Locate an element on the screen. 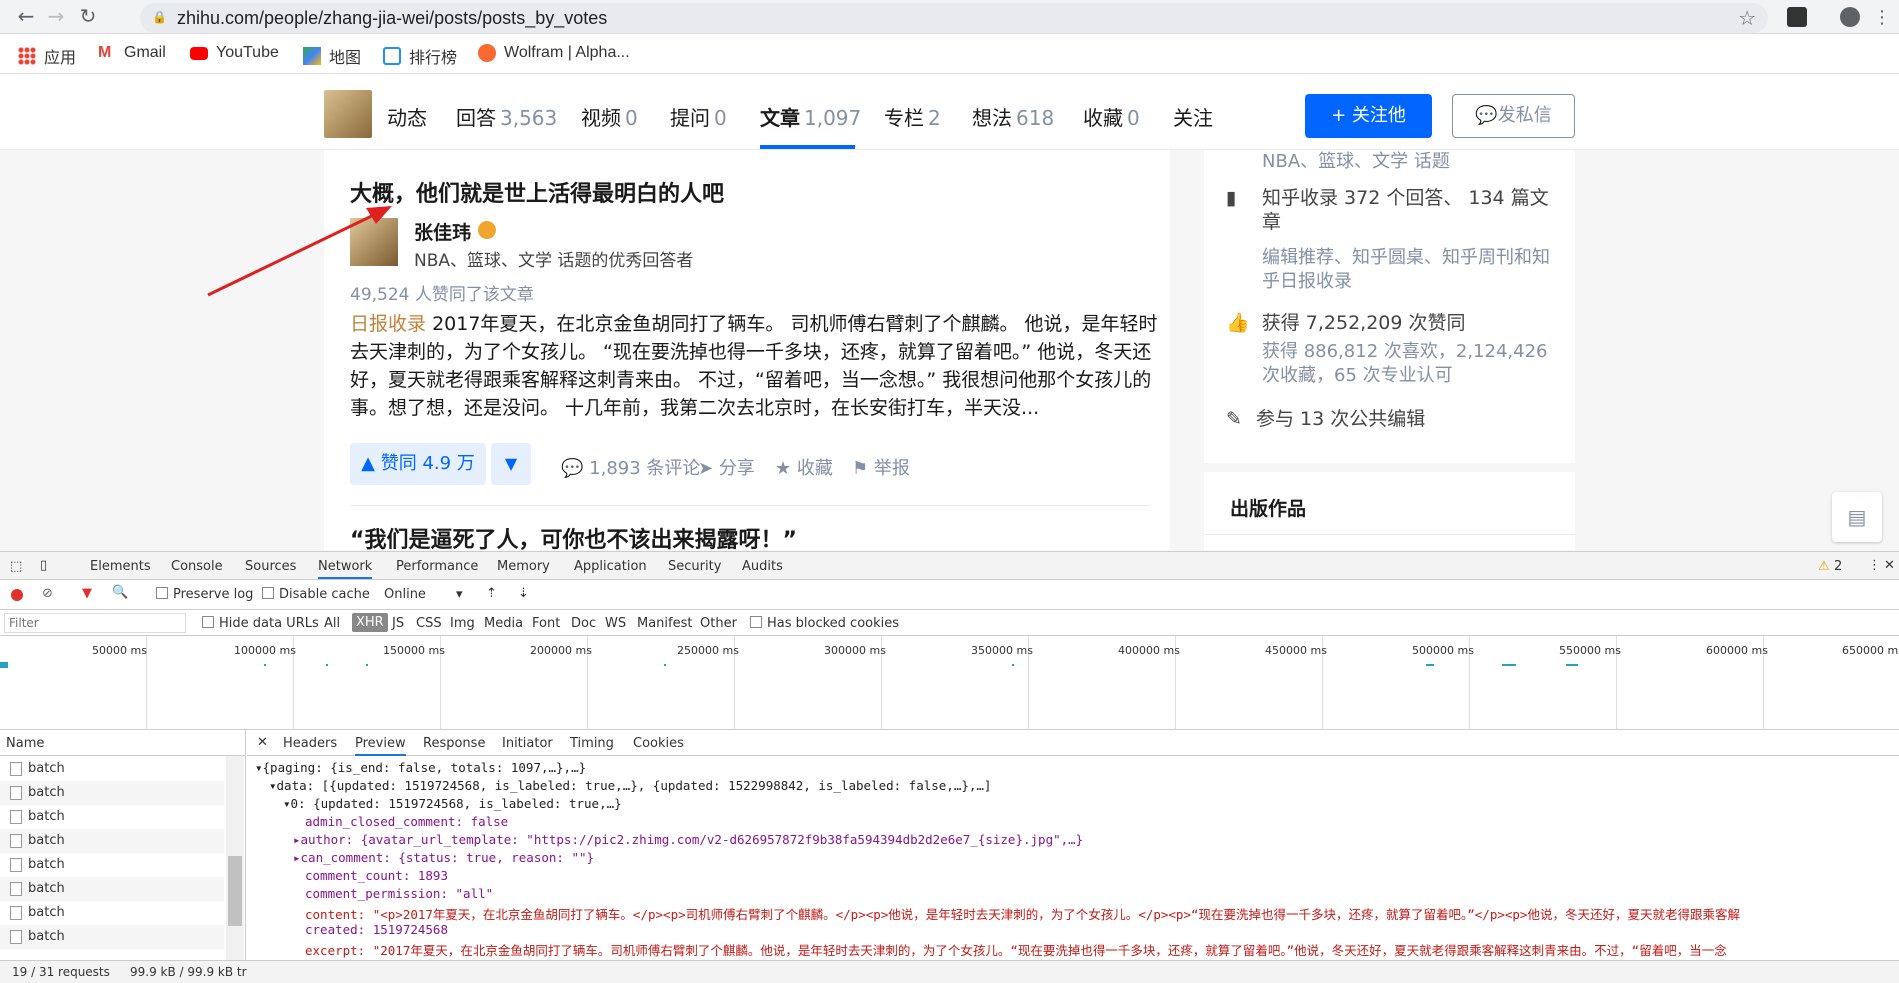 The width and height of the screenshot is (1899, 983). blocked-cookies-checkbox: Has blocked cookies is located at coordinates (824, 623).